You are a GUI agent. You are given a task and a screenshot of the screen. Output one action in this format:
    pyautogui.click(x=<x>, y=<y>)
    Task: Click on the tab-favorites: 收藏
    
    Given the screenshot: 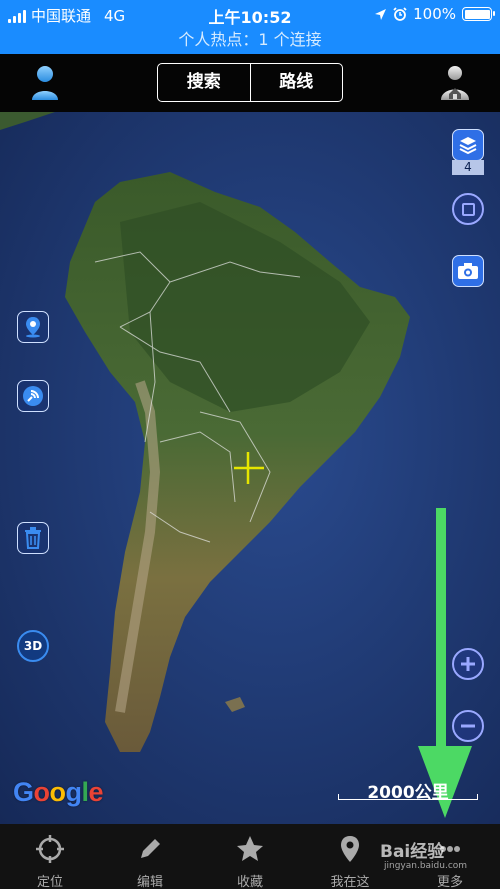 What is the action you would take?
    pyautogui.click(x=250, y=856)
    